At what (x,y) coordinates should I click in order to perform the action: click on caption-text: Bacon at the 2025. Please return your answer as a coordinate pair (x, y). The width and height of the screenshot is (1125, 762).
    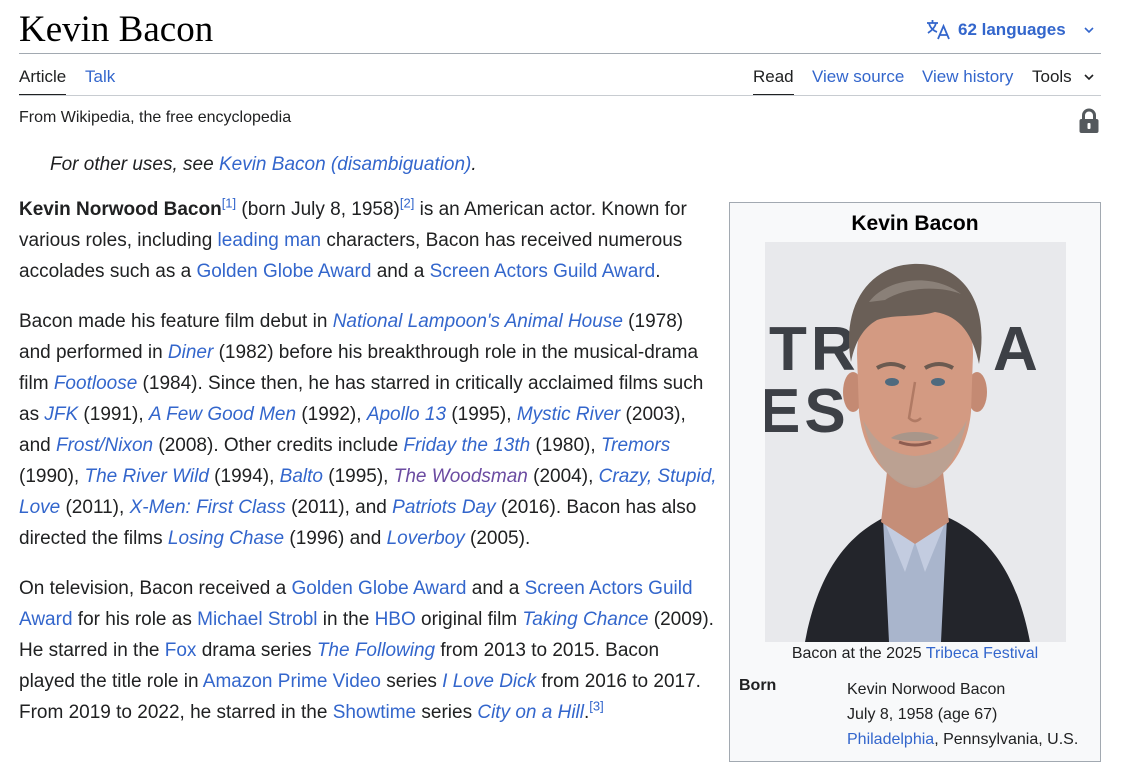
    Looking at the image, I should click on (858, 653).